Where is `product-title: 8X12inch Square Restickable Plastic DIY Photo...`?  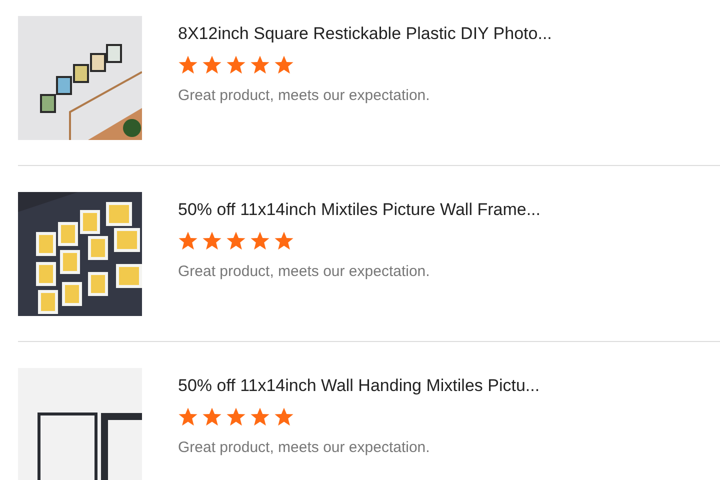
product-title: 8X12inch Square Restickable Plastic DIY Photo... is located at coordinates (365, 34).